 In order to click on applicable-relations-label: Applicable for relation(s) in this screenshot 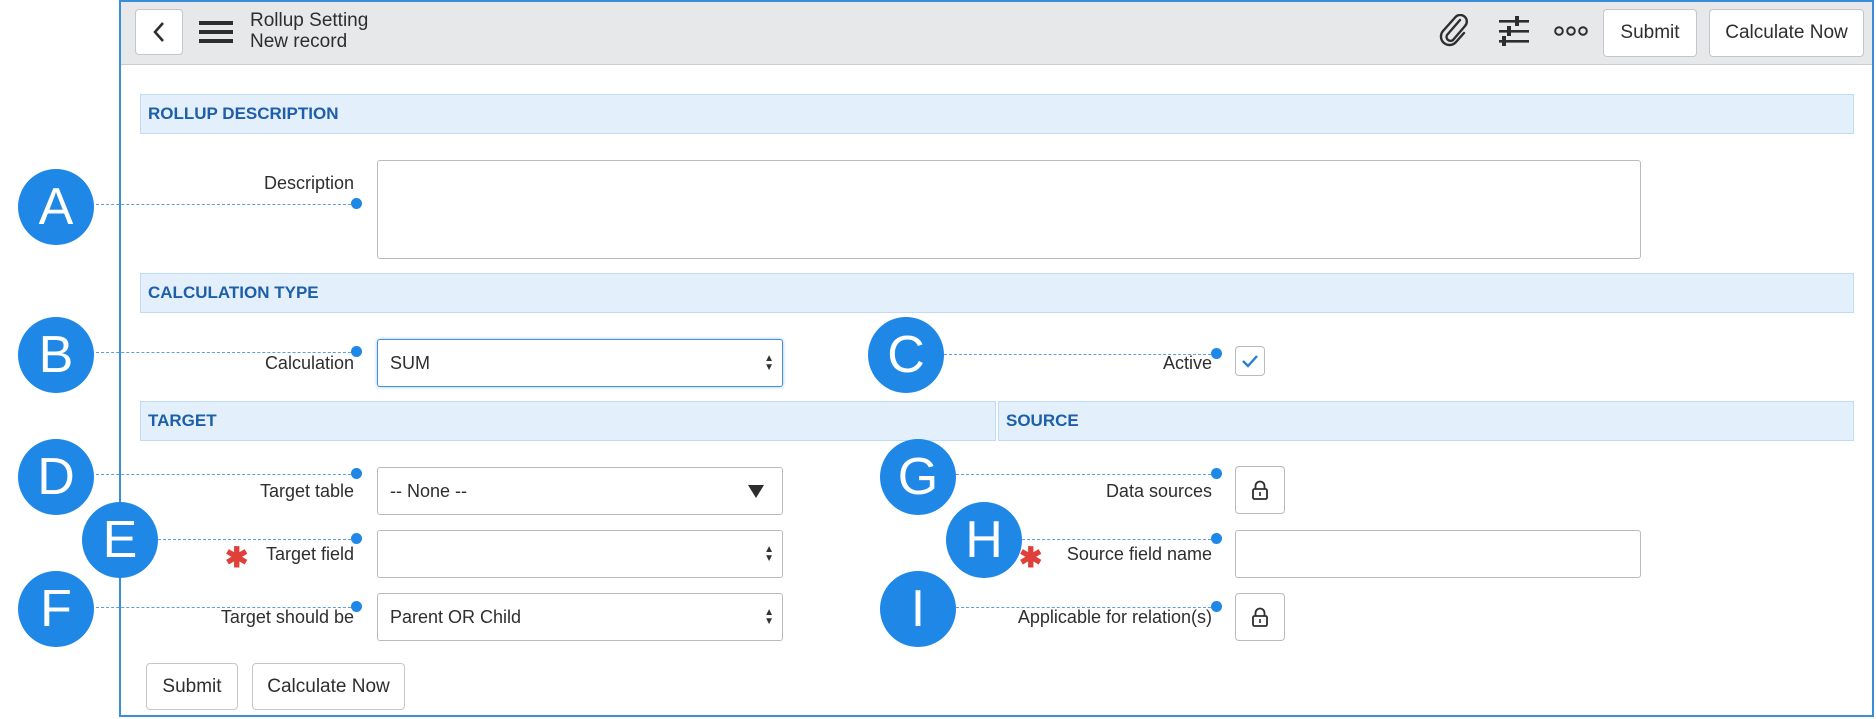, I will do `click(1114, 617)`.